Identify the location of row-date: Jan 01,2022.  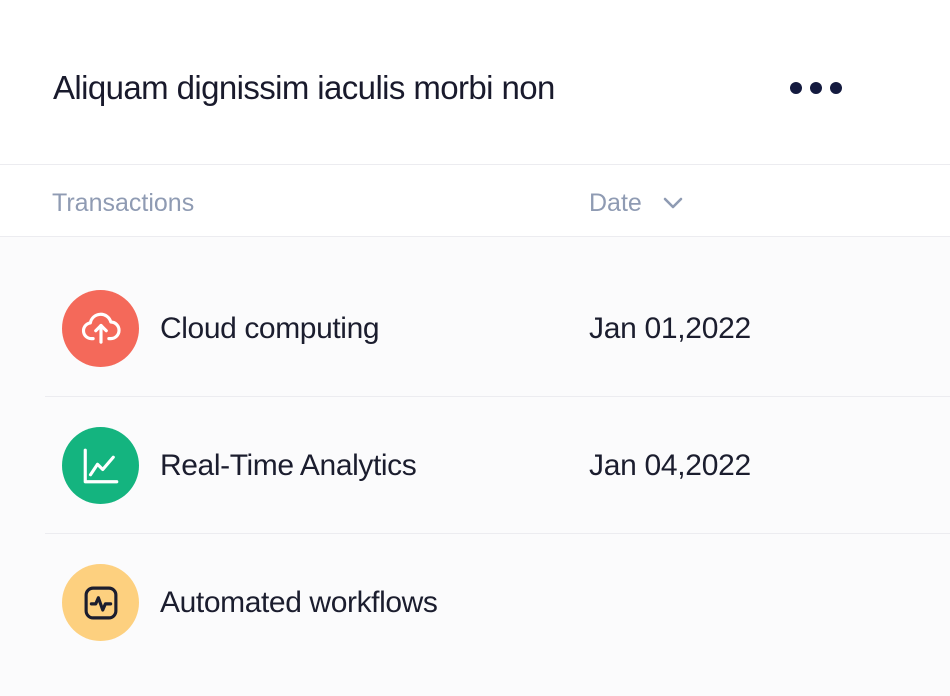
(670, 328).